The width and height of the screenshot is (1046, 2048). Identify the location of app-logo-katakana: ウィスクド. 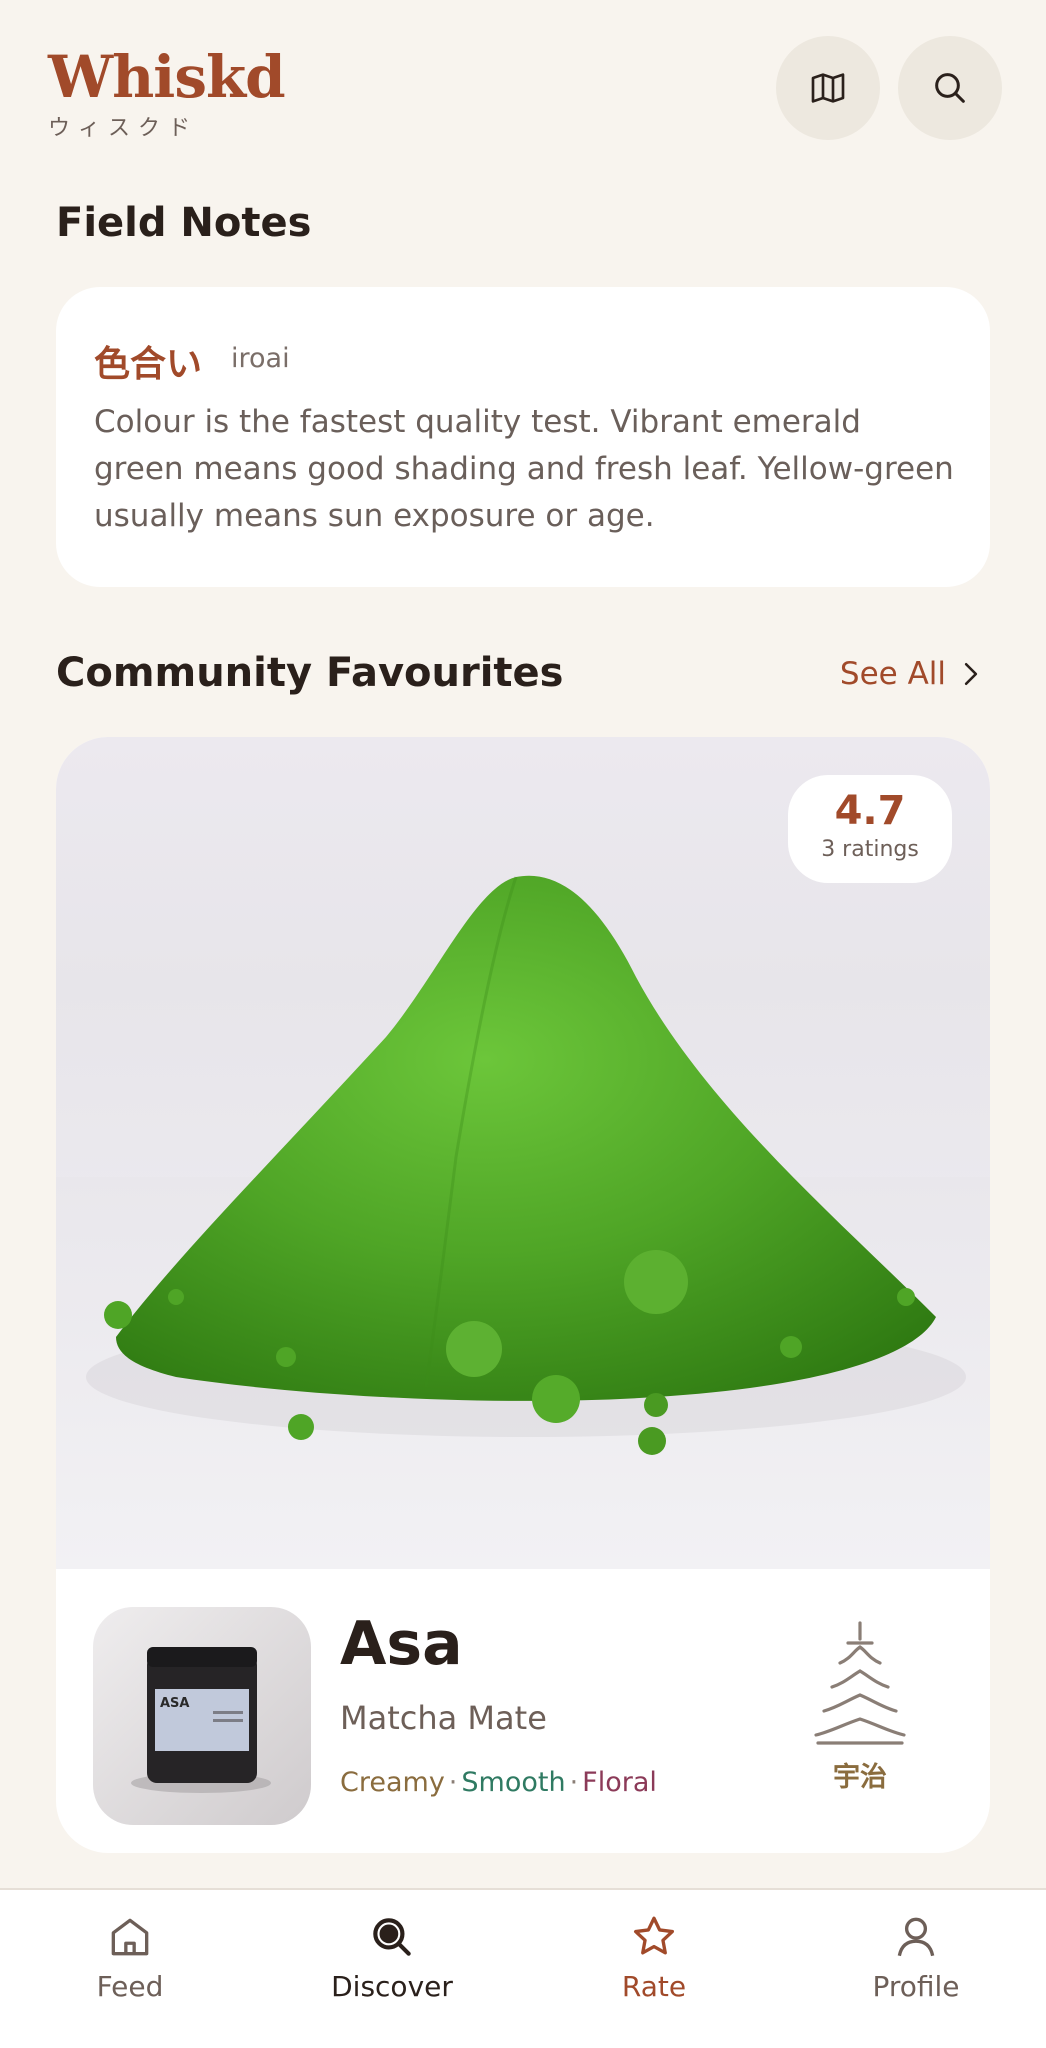
(123, 128).